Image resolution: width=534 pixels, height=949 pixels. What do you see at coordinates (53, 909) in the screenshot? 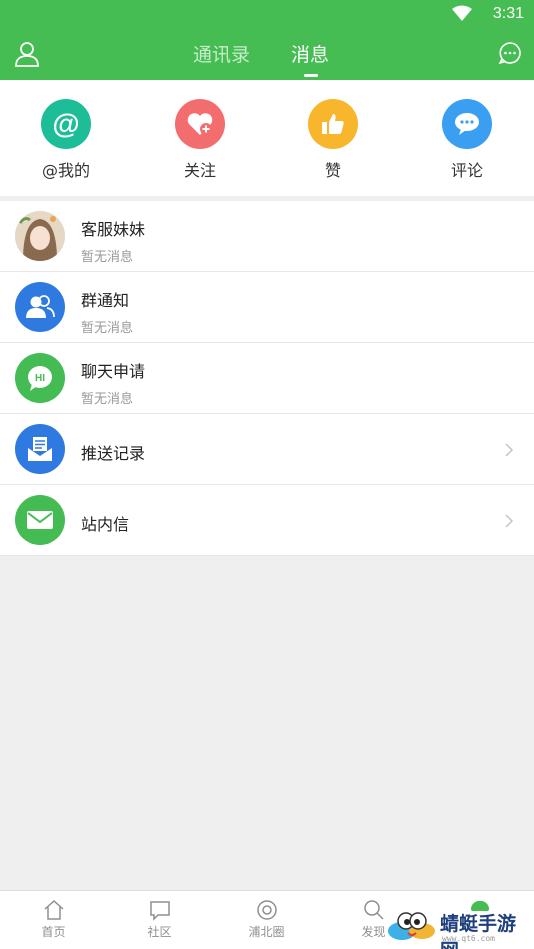
I see `home-icon` at bounding box center [53, 909].